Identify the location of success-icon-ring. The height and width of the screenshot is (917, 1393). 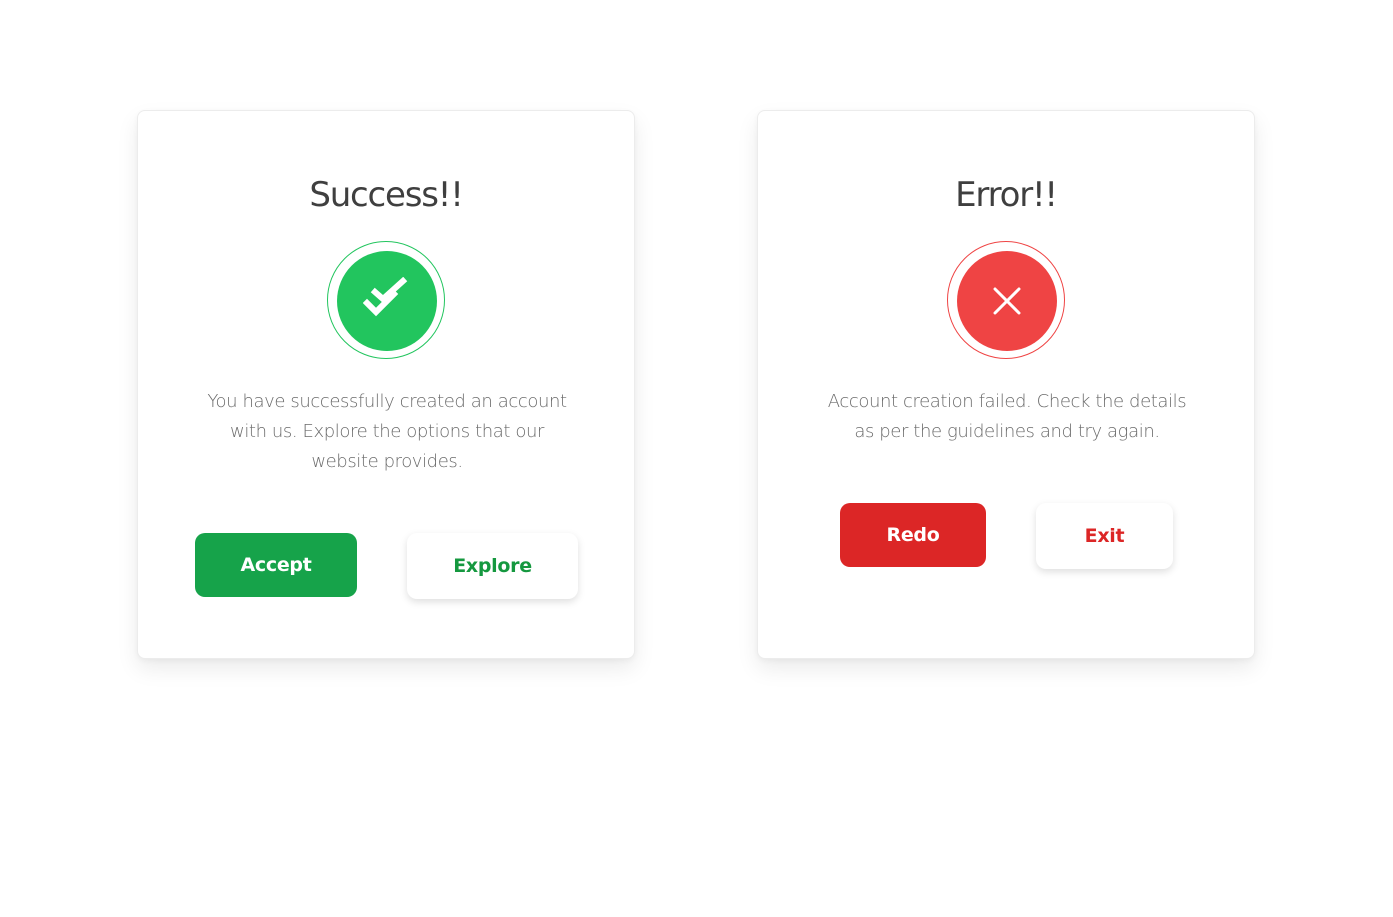
(386, 300).